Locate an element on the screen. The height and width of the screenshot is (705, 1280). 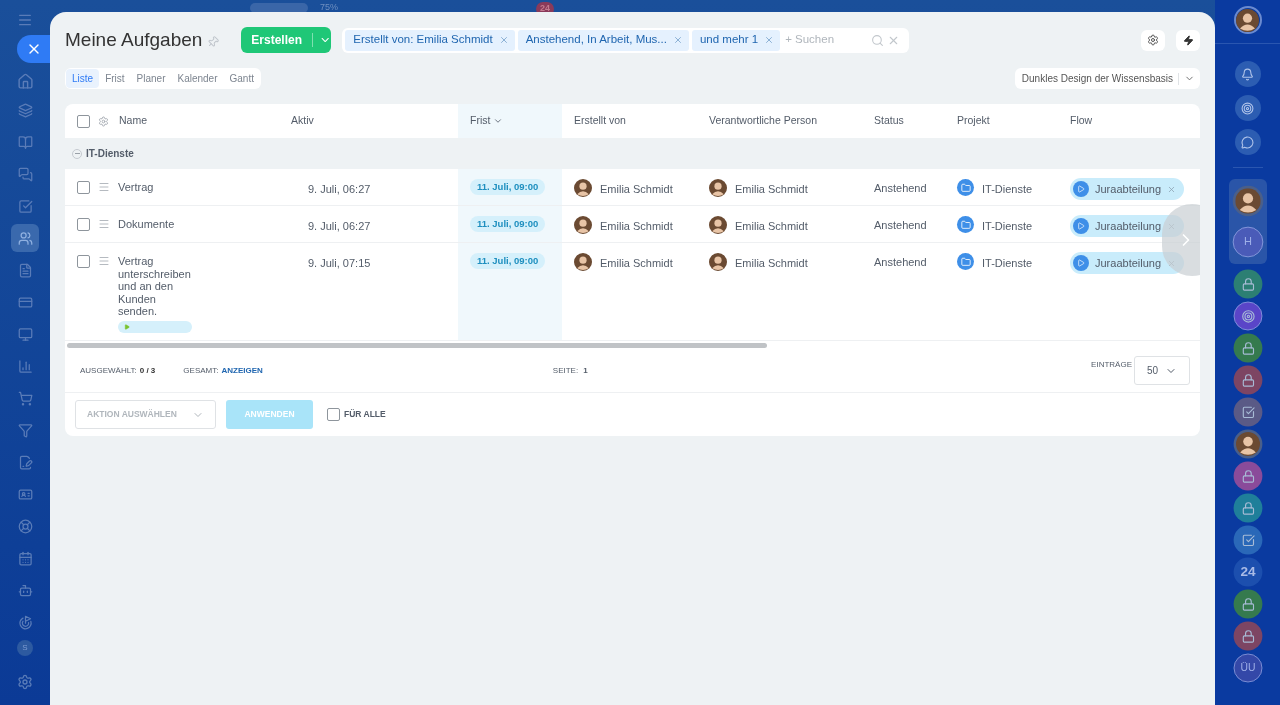
filter-chip: Erstellt von: Emilia Schmidt is located at coordinates (430, 40).